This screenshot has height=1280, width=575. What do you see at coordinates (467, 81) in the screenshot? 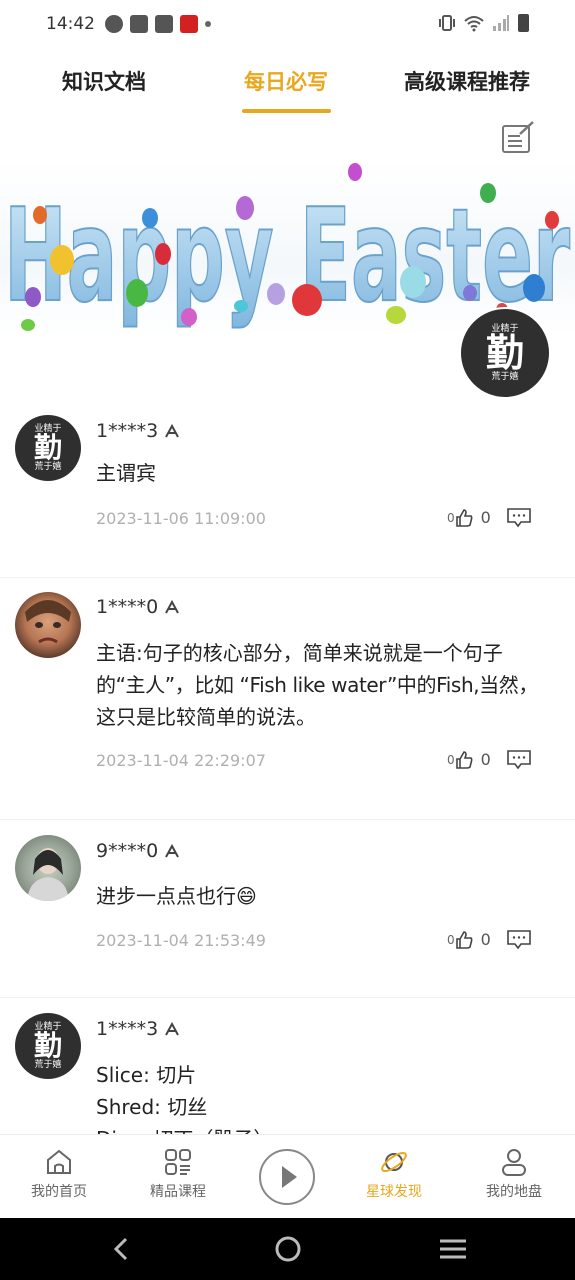
I see `tab-advanced-courses: 高级课程推荐` at bounding box center [467, 81].